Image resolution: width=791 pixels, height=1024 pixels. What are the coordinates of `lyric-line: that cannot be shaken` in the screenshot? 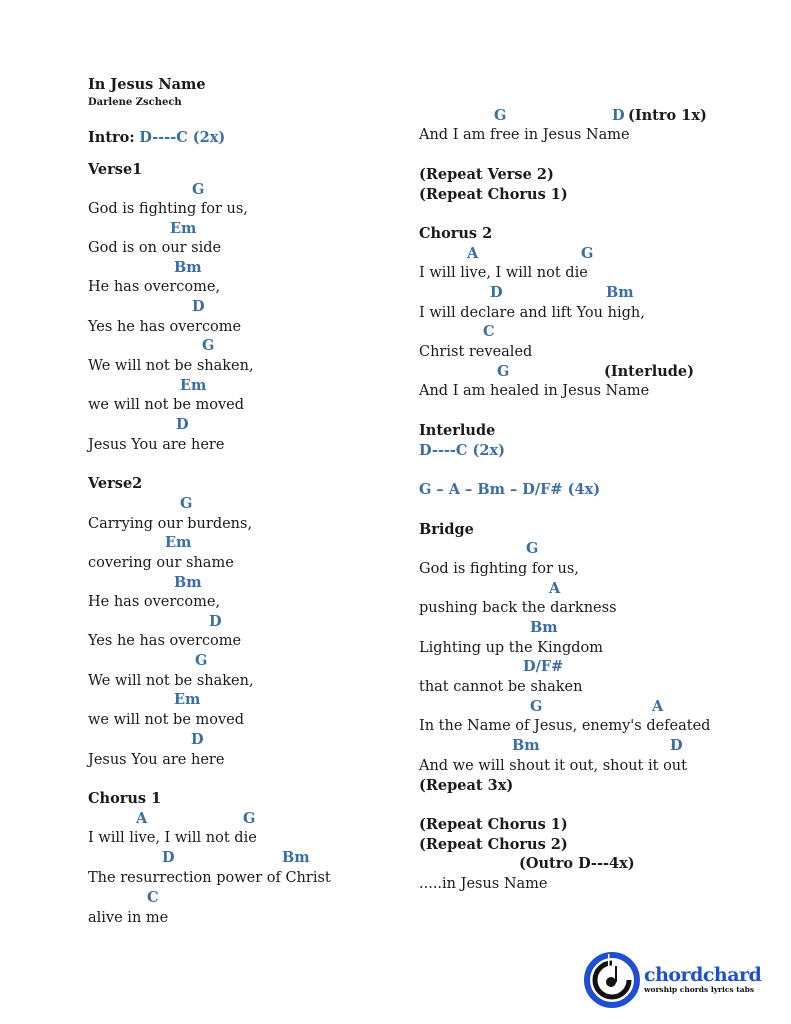 It's located at (501, 687).